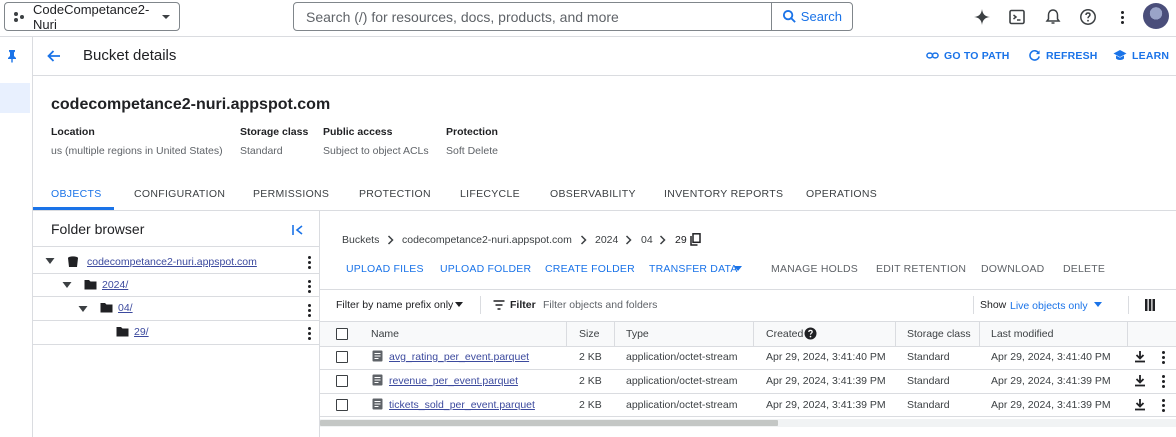  What do you see at coordinates (472, 151) in the screenshot?
I see `meta-value-protection: Soft Delete` at bounding box center [472, 151].